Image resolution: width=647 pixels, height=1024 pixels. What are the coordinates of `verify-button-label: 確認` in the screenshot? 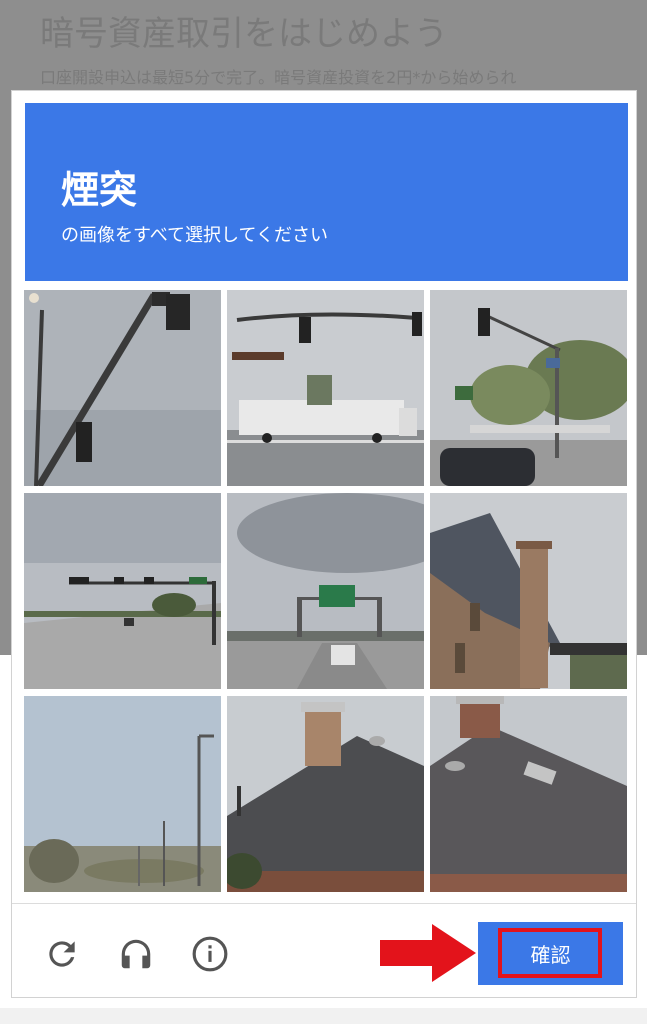 It's located at (550, 955).